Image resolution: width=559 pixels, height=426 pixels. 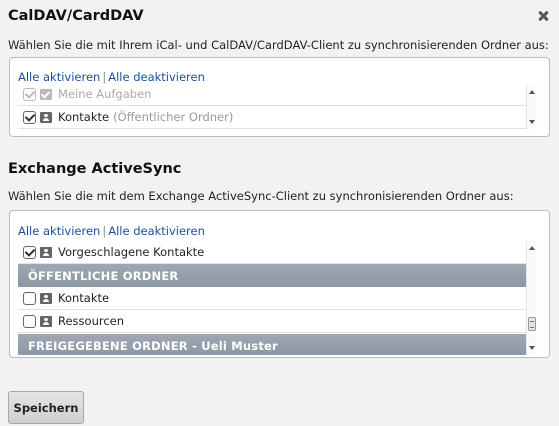 I want to click on caldav-toggle-links: Alle aktivieren | Alle deaktivieren, so click(x=111, y=77).